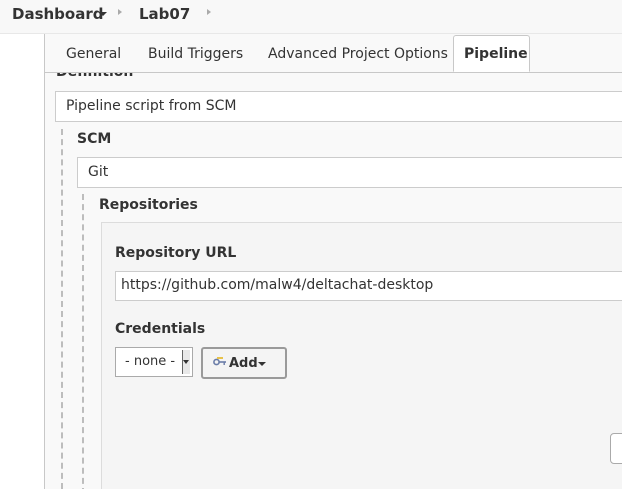  What do you see at coordinates (150, 361) in the screenshot?
I see `credentials-selected: - none -` at bounding box center [150, 361].